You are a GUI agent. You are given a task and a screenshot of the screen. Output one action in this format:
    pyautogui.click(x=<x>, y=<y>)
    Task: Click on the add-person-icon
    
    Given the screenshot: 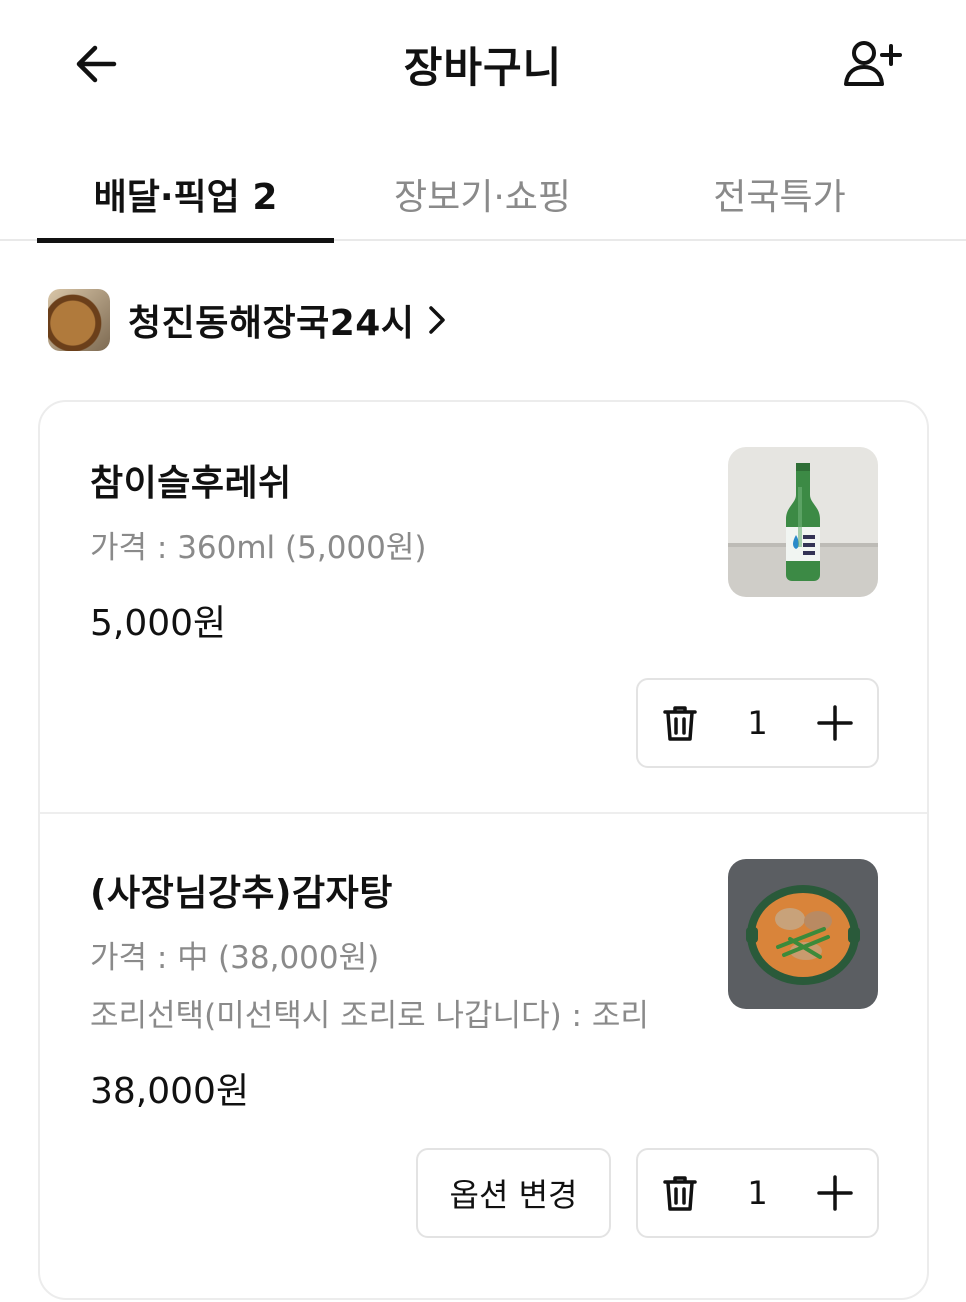 What is the action you would take?
    pyautogui.click(x=873, y=63)
    